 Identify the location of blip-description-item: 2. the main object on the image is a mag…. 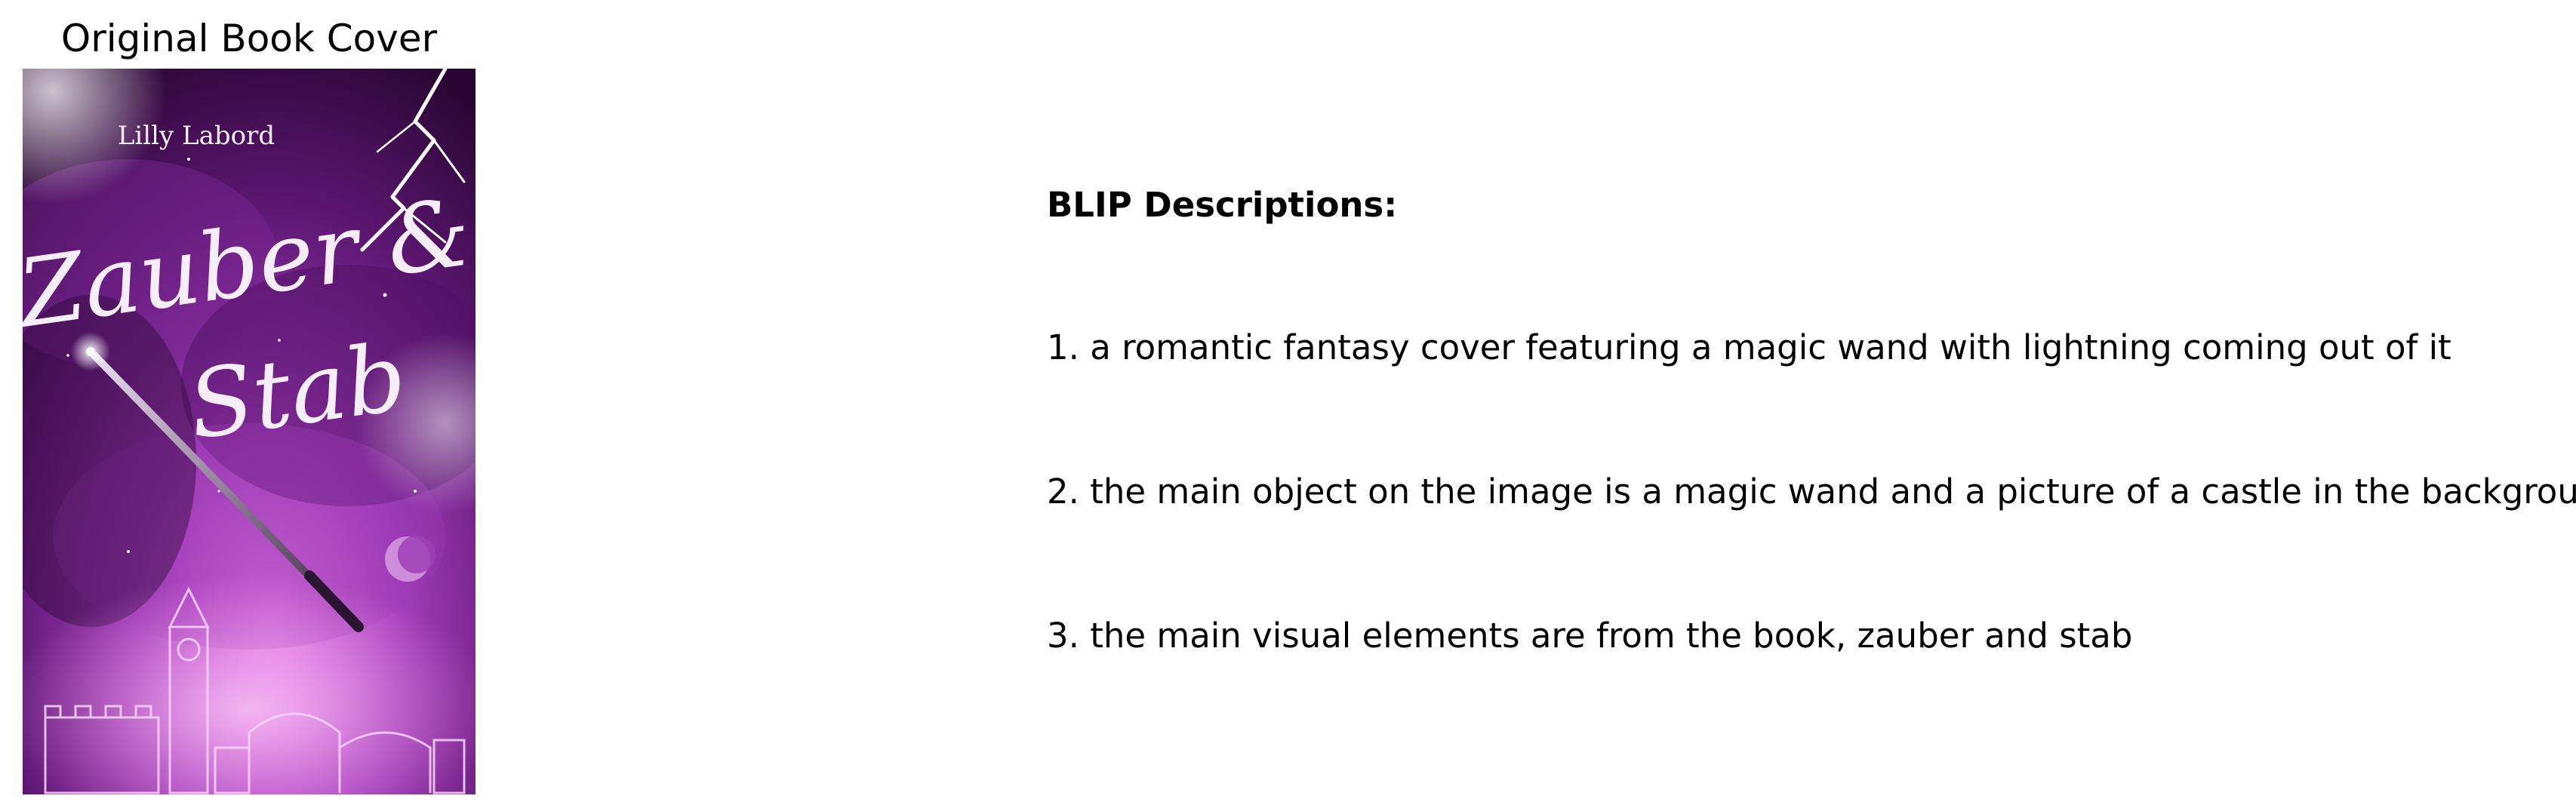
(1811, 492).